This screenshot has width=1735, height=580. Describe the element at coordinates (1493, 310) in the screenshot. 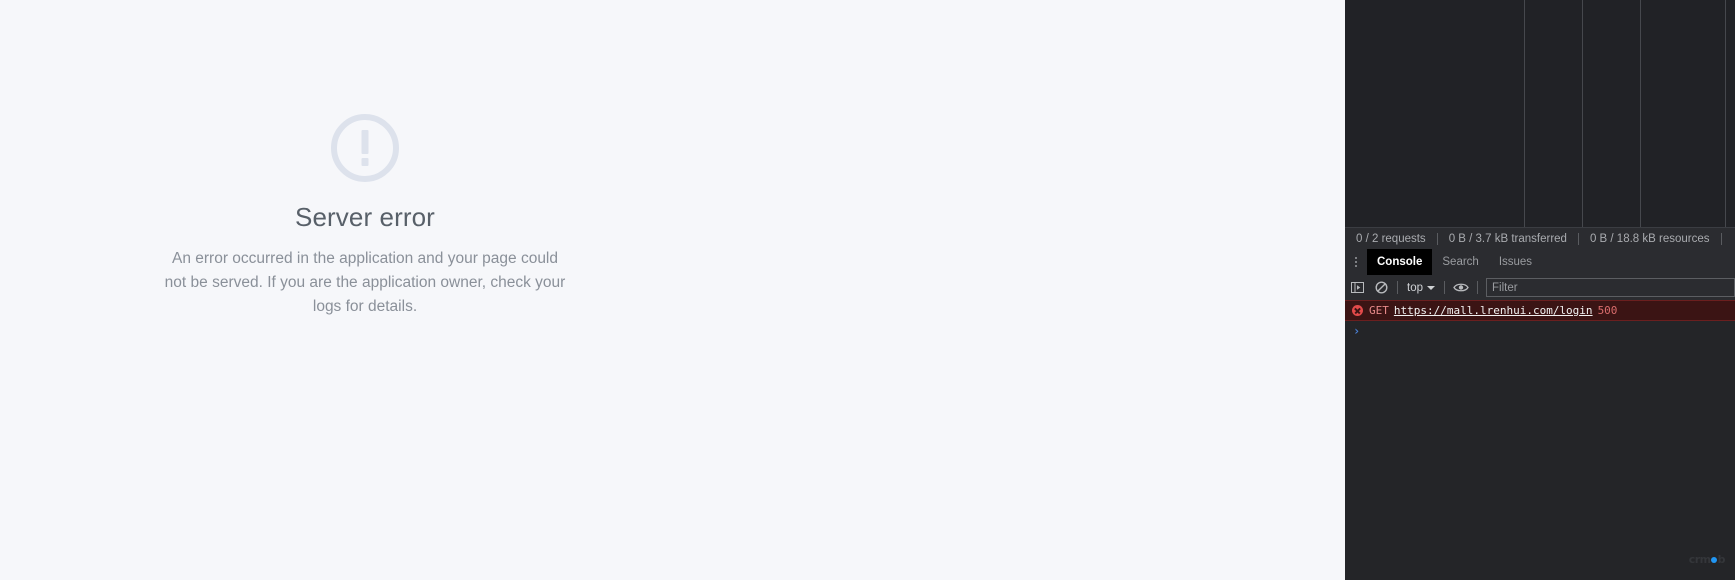

I see `request-url-link: https://mall.lrenhui.com/login` at that location.